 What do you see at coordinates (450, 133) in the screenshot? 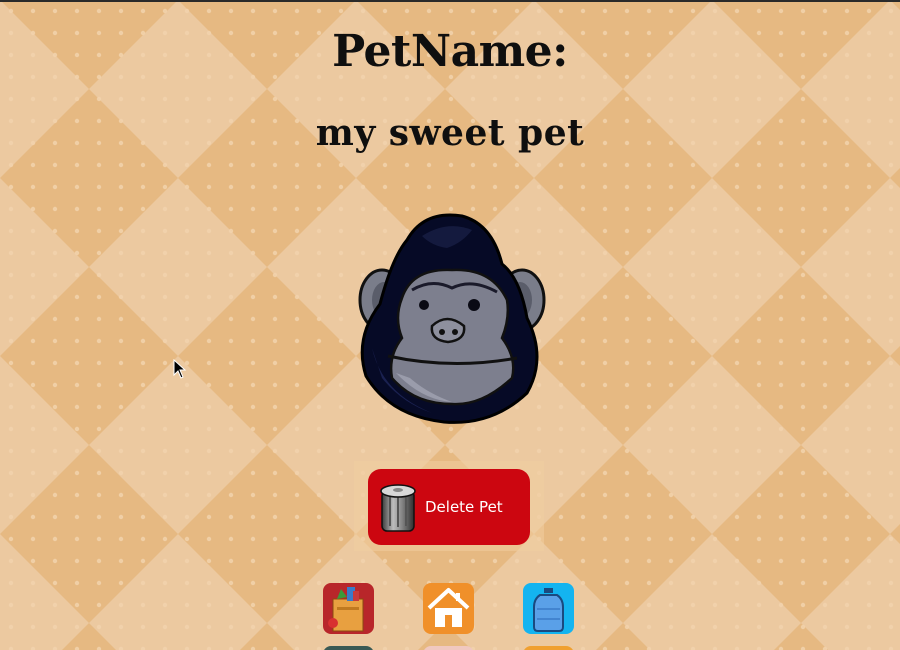
I see `pet-name-label: my sweet pet` at bounding box center [450, 133].